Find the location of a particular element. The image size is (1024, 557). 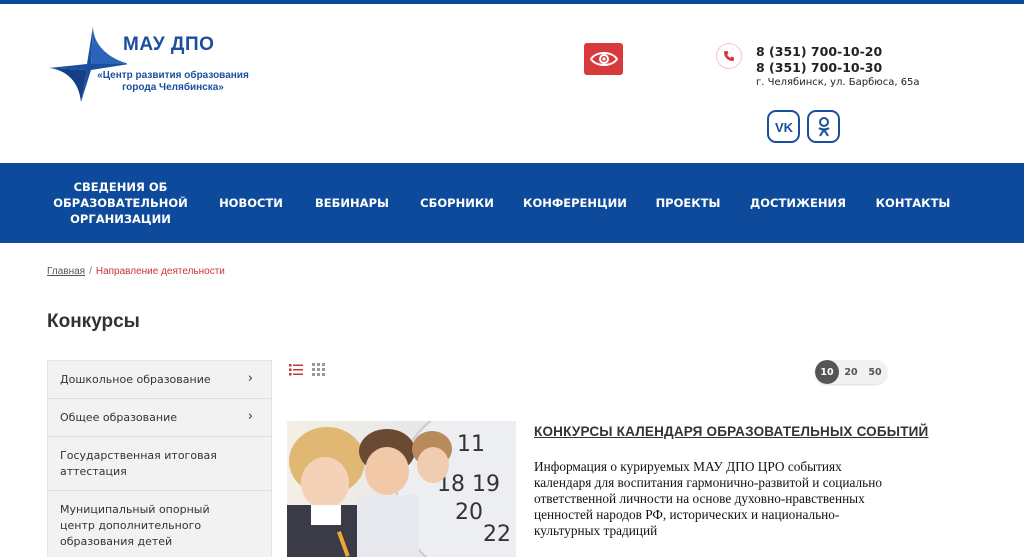

article-image: 11 18 19 20 22 is located at coordinates (401, 489).